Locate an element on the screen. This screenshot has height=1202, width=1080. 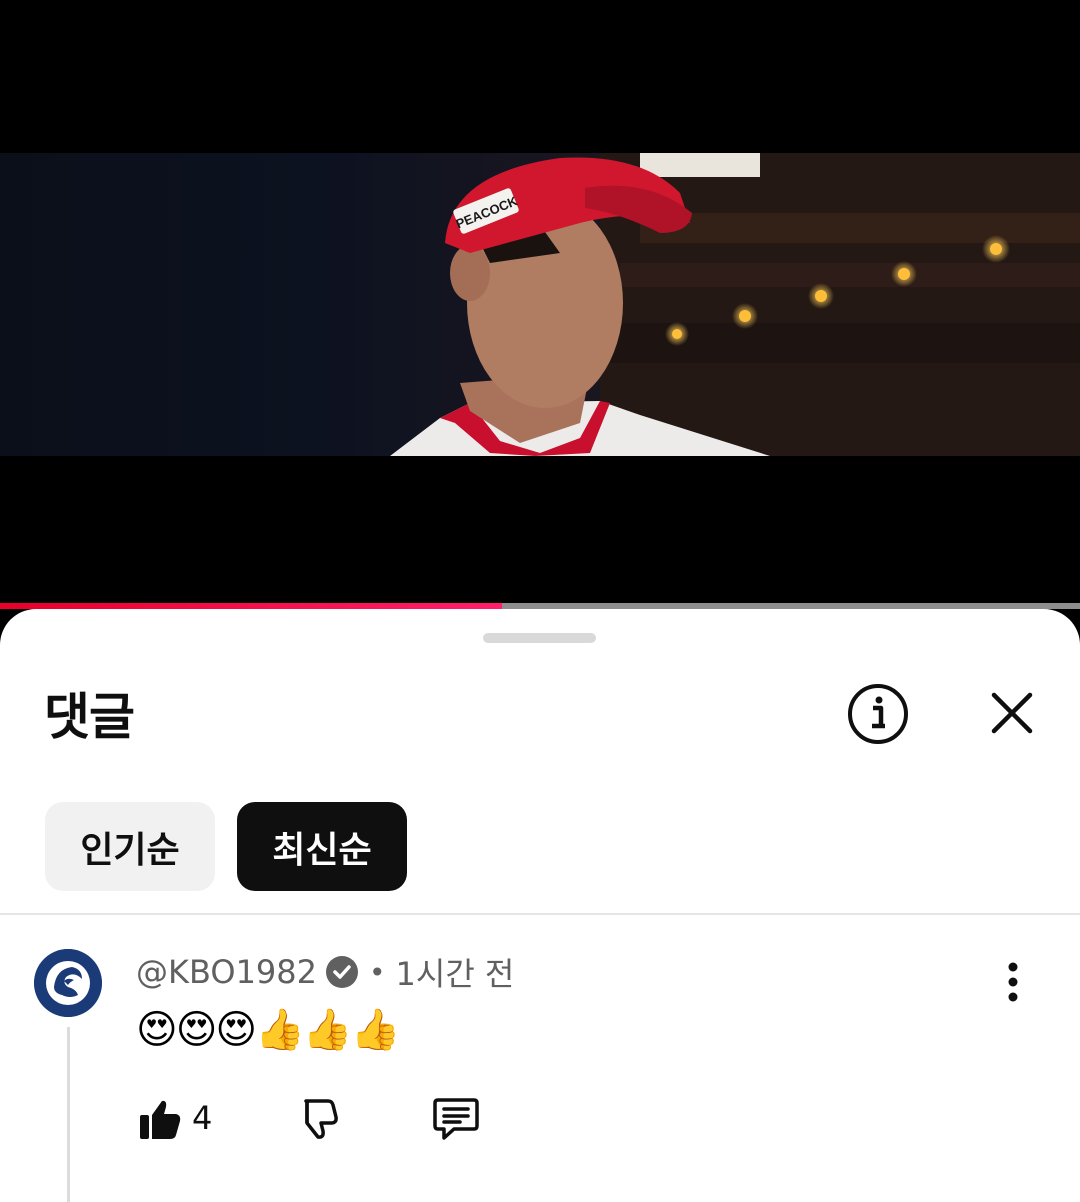
like-count: 4 is located at coordinates (202, 1118).